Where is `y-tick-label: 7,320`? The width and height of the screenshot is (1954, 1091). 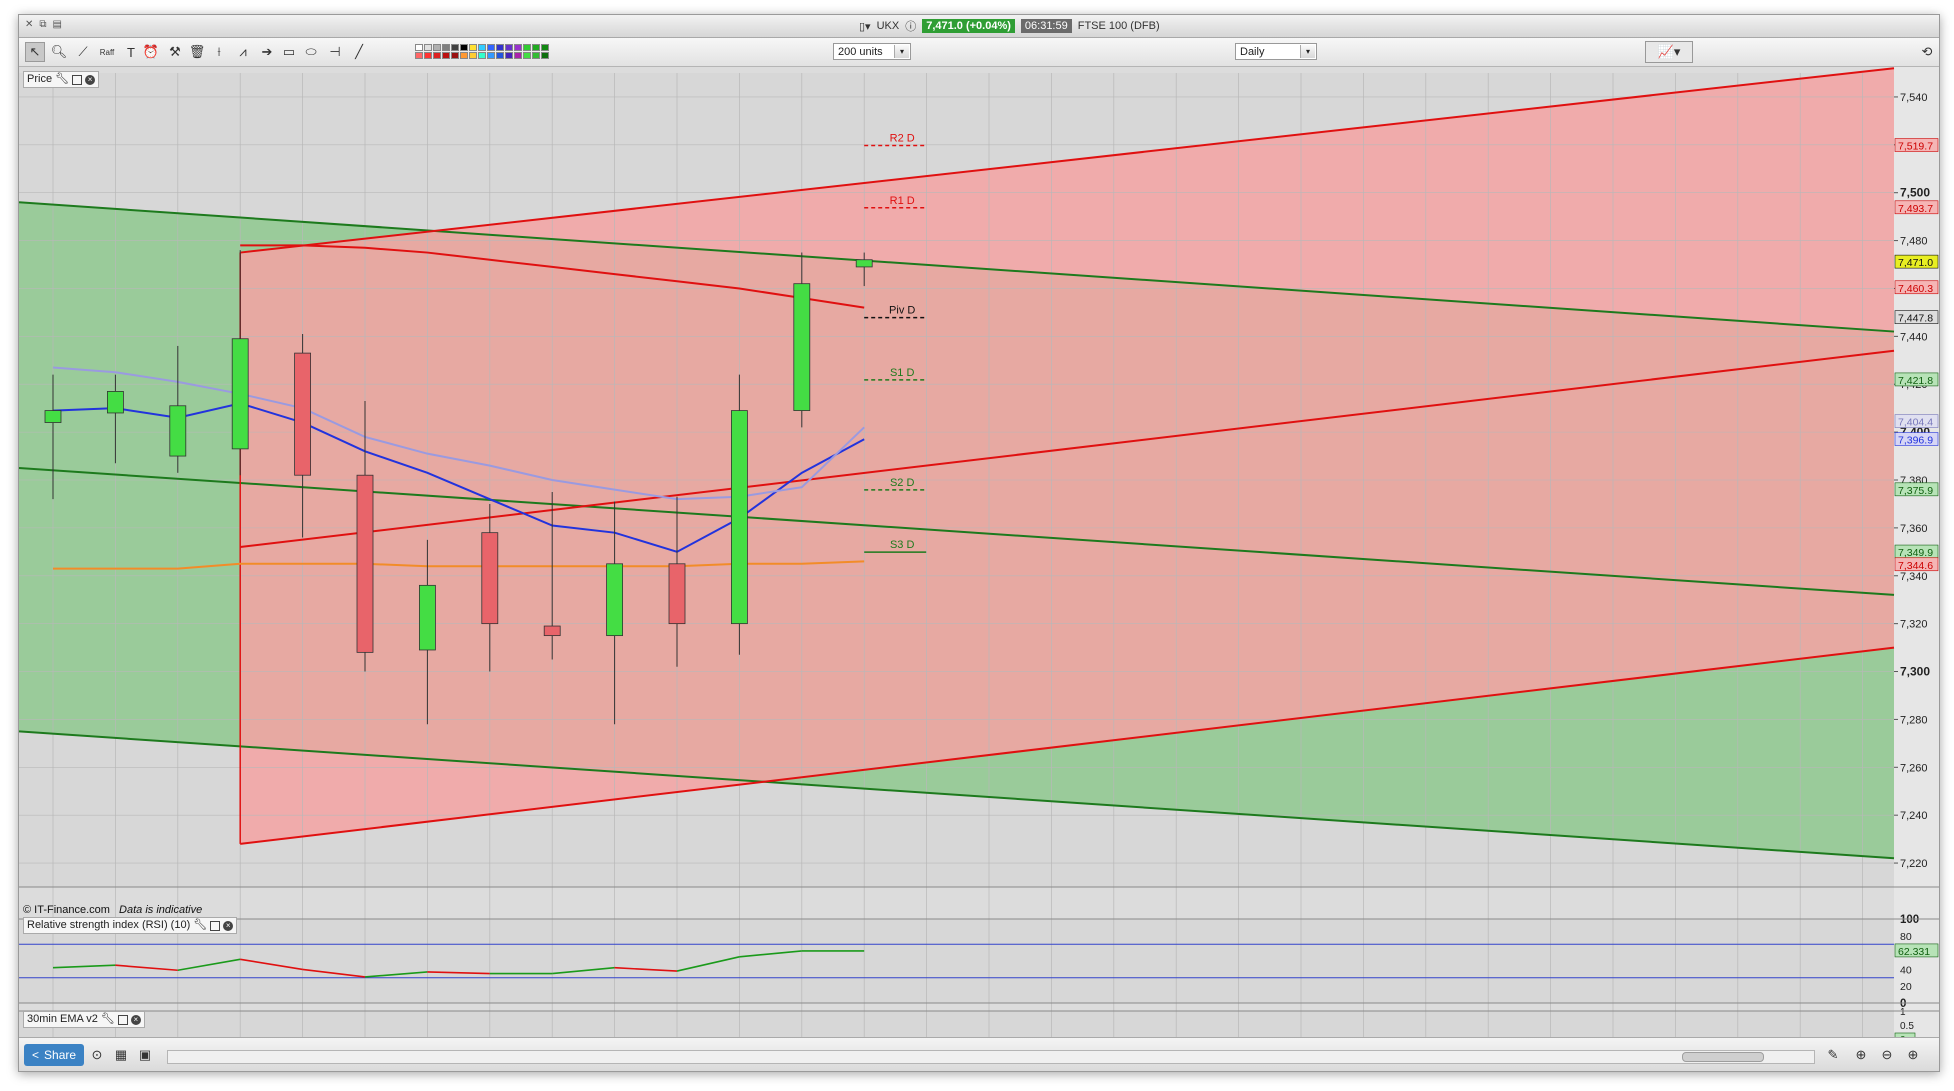 y-tick-label: 7,320 is located at coordinates (1914, 625).